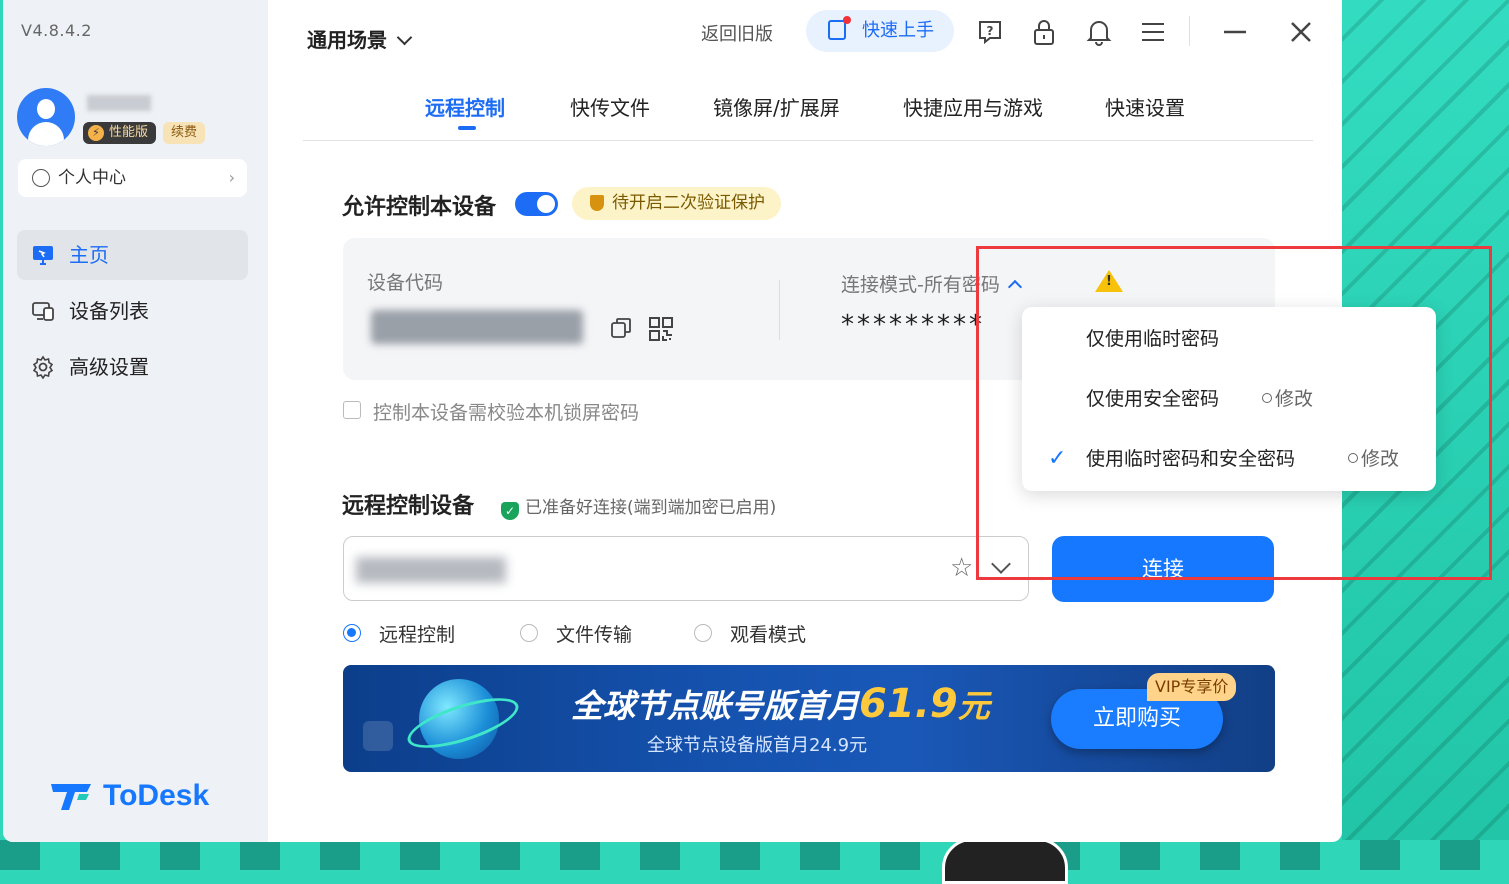 This screenshot has width=1509, height=884. I want to click on tab-mirror-extend-screen: 镜像屏/扩展屏, so click(776, 106).